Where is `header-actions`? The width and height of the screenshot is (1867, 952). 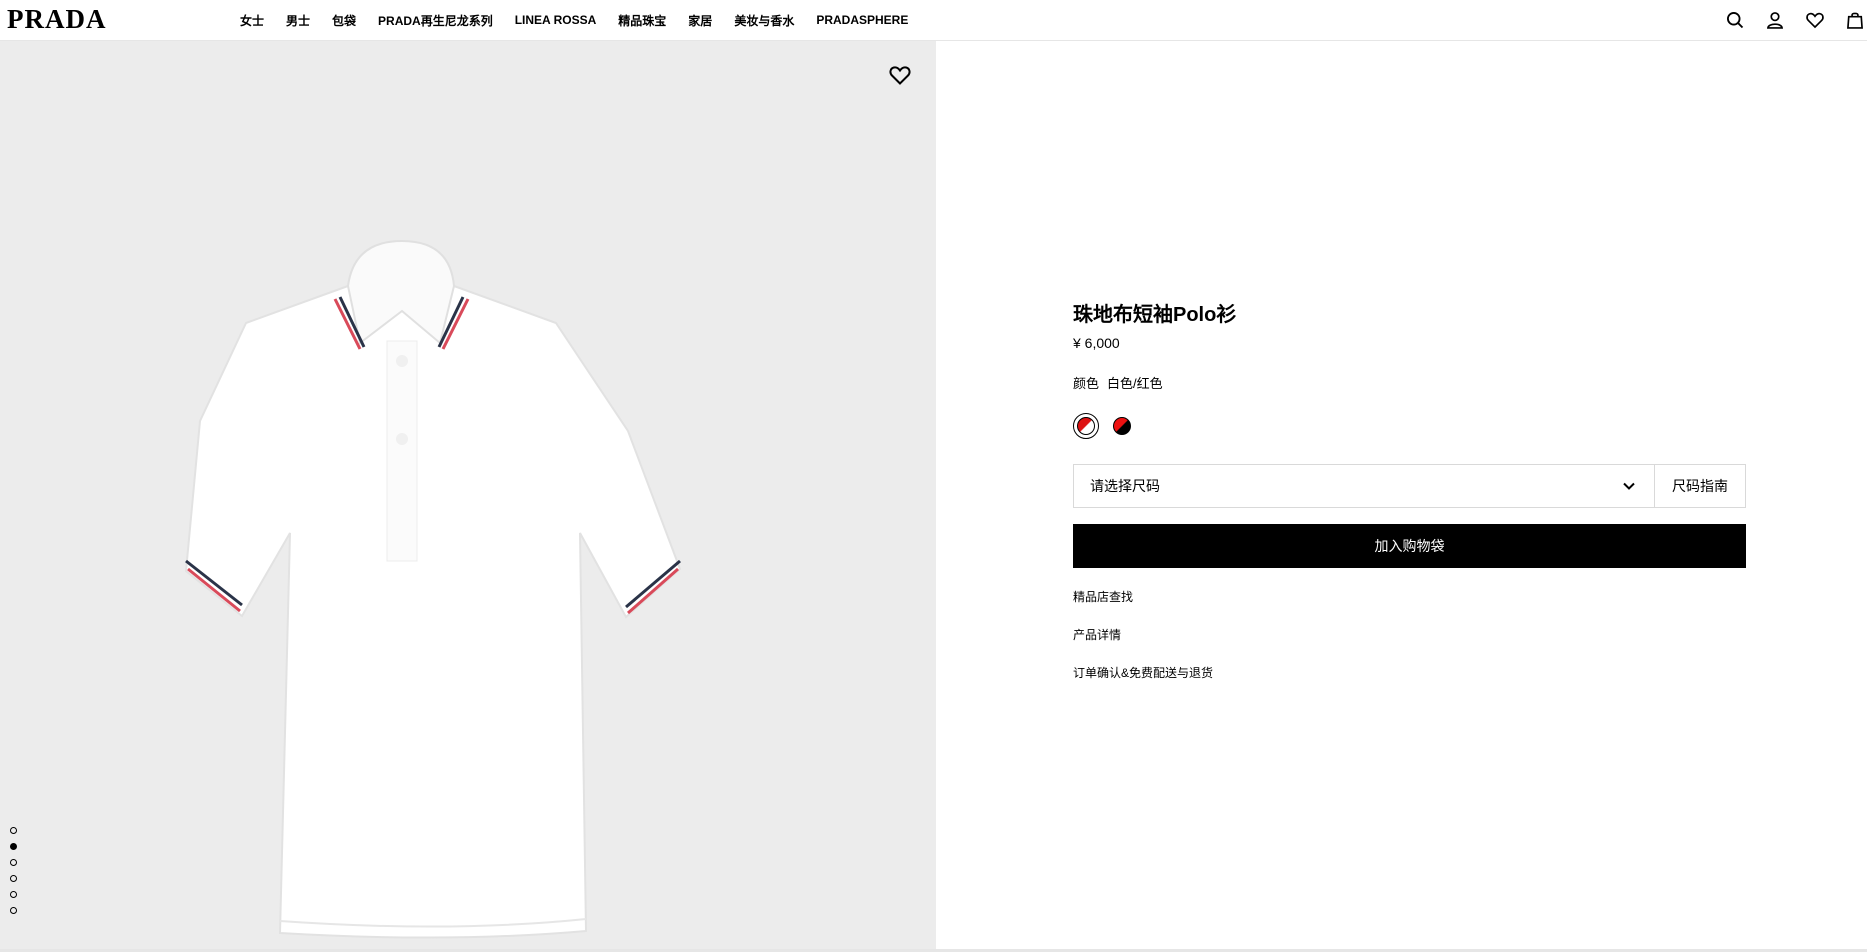 header-actions is located at coordinates (1787, 20).